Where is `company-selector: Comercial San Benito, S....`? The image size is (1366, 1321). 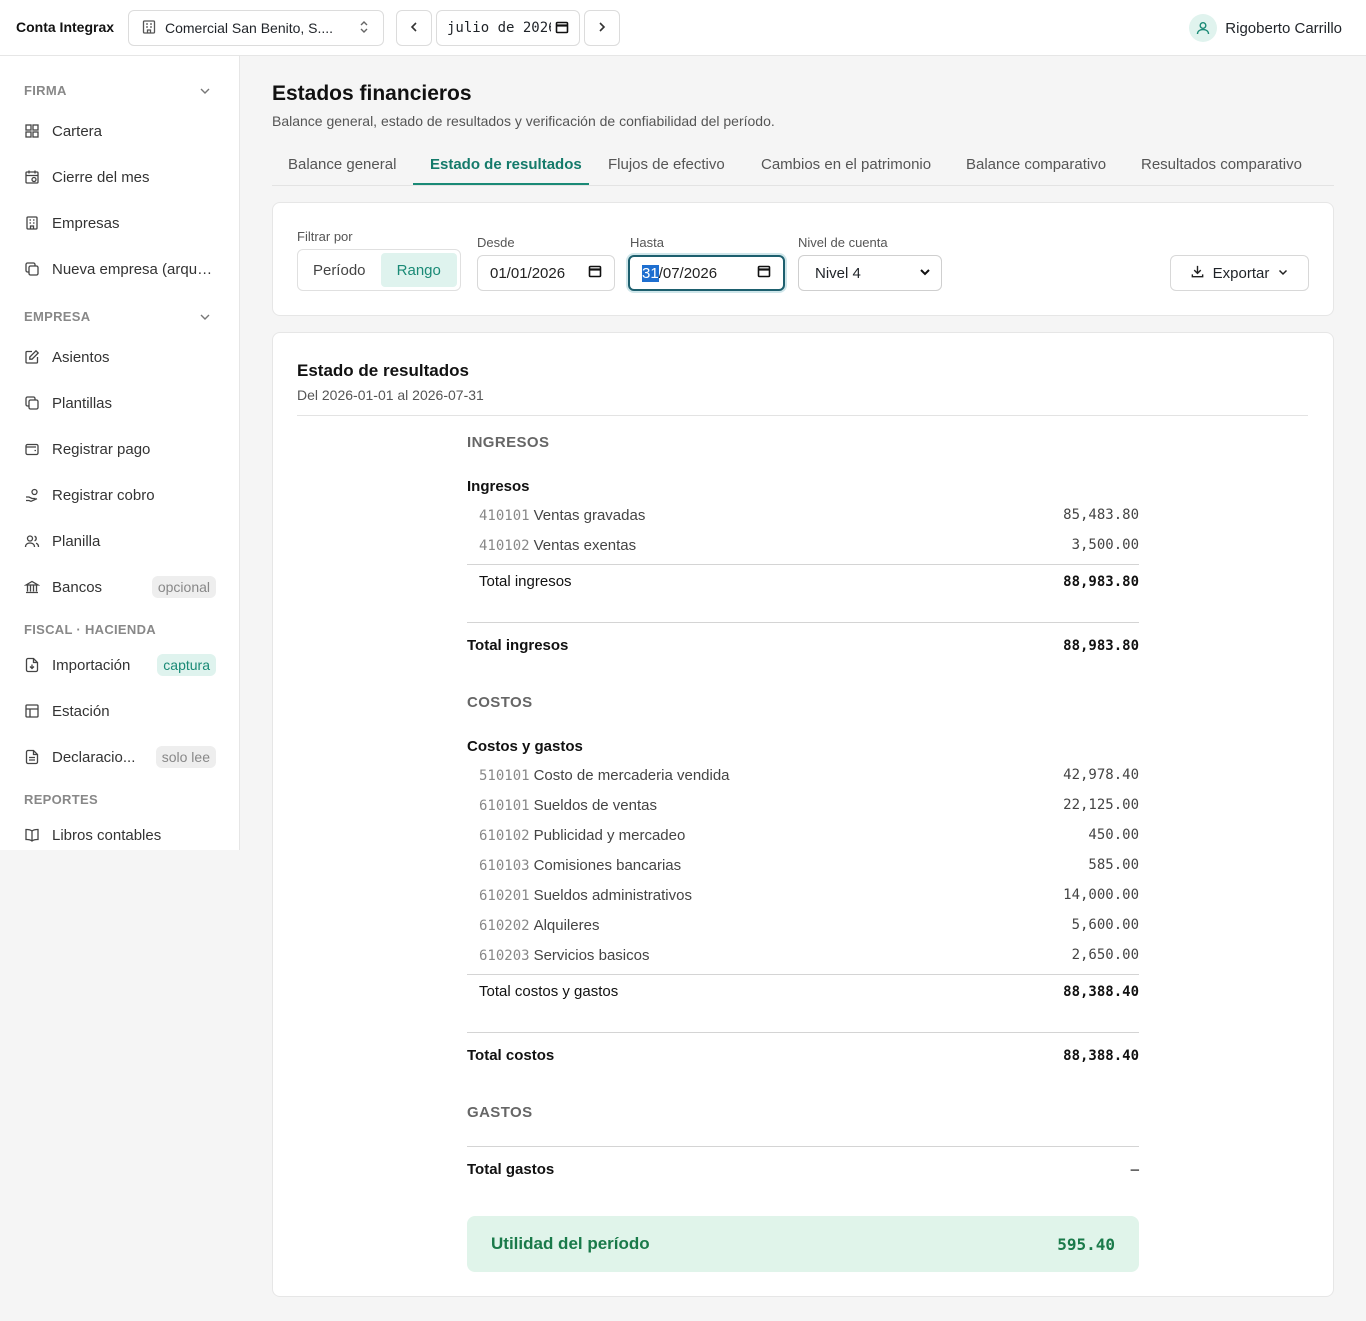 company-selector: Comercial San Benito, S.... is located at coordinates (256, 28).